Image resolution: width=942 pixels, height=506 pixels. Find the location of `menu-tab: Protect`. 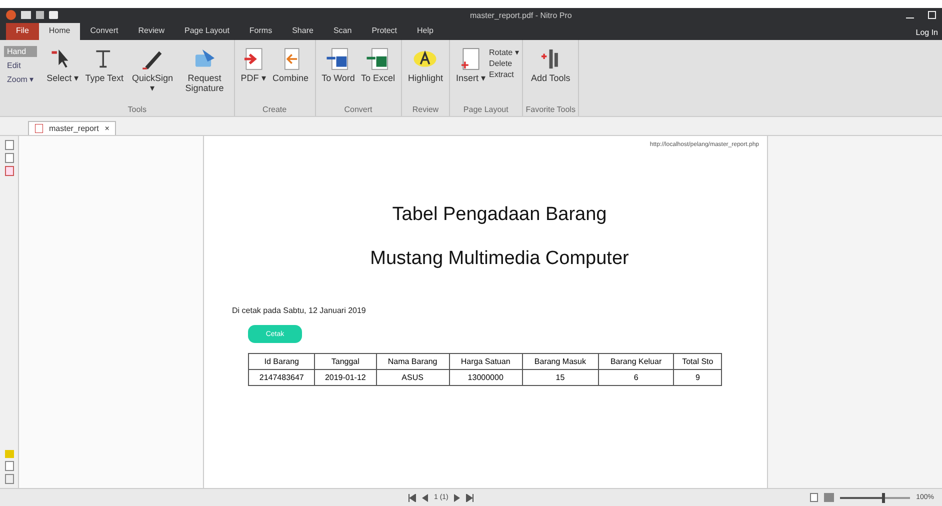

menu-tab: Protect is located at coordinates (385, 31).